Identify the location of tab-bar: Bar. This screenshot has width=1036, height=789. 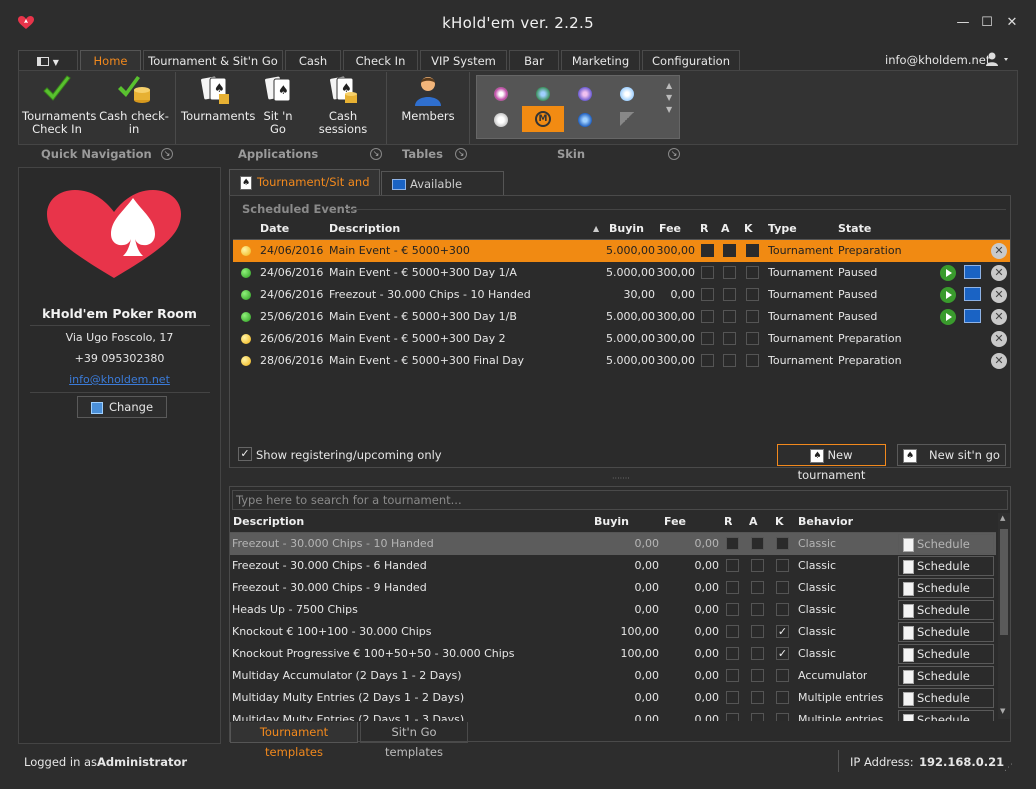
(534, 60).